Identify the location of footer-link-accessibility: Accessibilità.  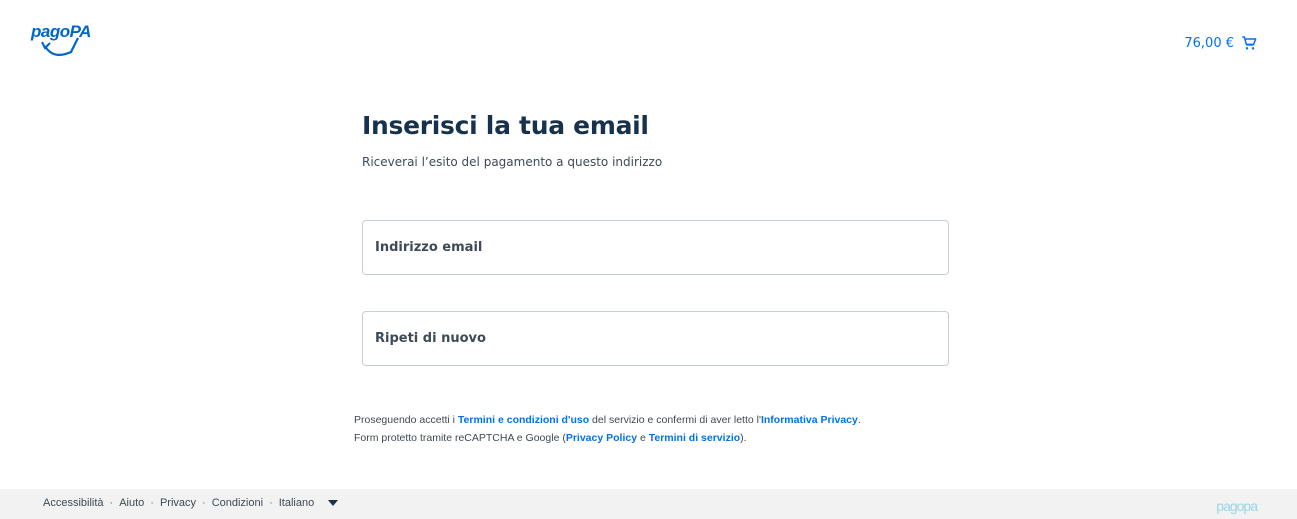
(73, 503).